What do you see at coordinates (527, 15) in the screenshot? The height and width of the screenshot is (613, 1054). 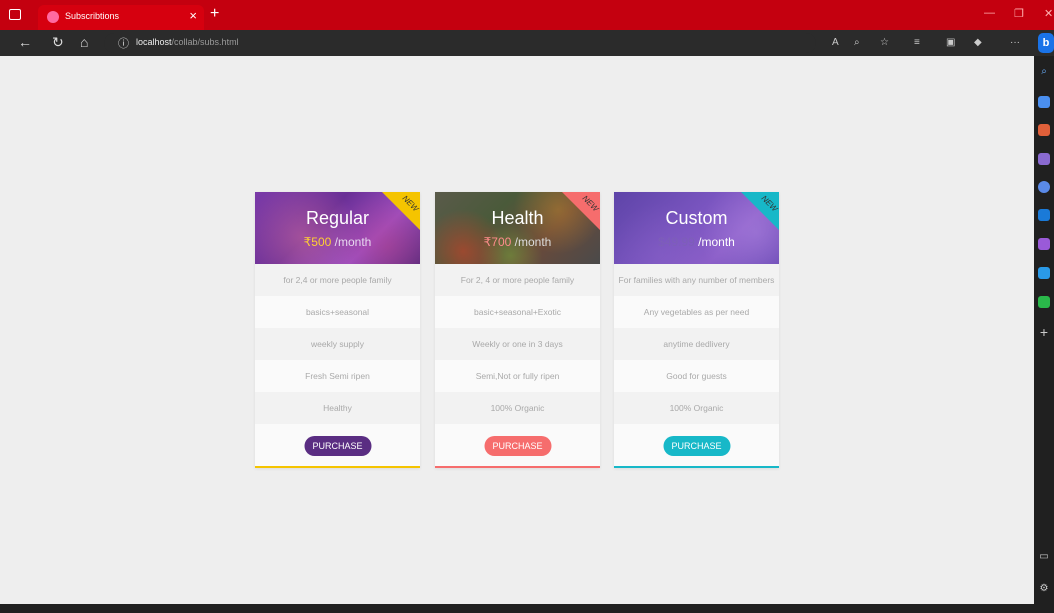 I see `tab-strip: Subscribtions × + — ❐ ✕` at bounding box center [527, 15].